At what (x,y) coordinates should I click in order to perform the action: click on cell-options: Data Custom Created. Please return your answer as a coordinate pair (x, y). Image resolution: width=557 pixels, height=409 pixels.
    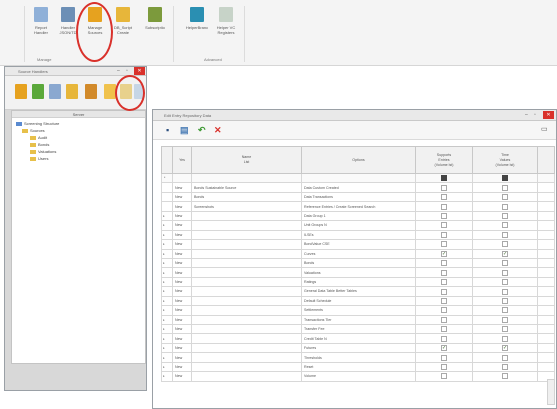
    Looking at the image, I should click on (358, 187).